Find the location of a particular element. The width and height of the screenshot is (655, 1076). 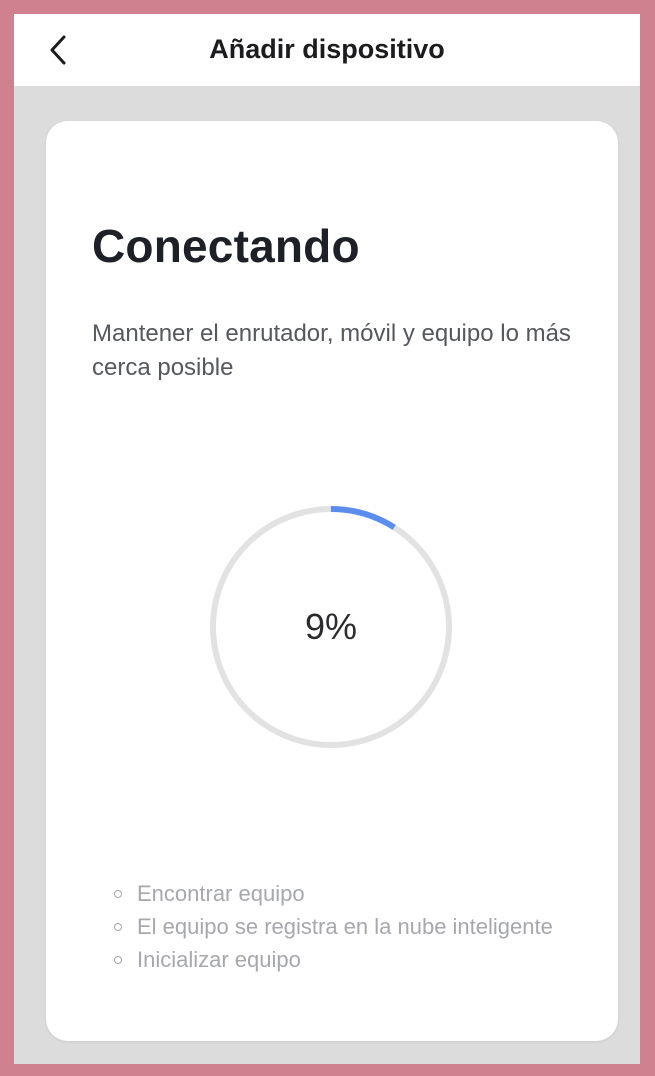

progress-ring: 9% is located at coordinates (331, 627).